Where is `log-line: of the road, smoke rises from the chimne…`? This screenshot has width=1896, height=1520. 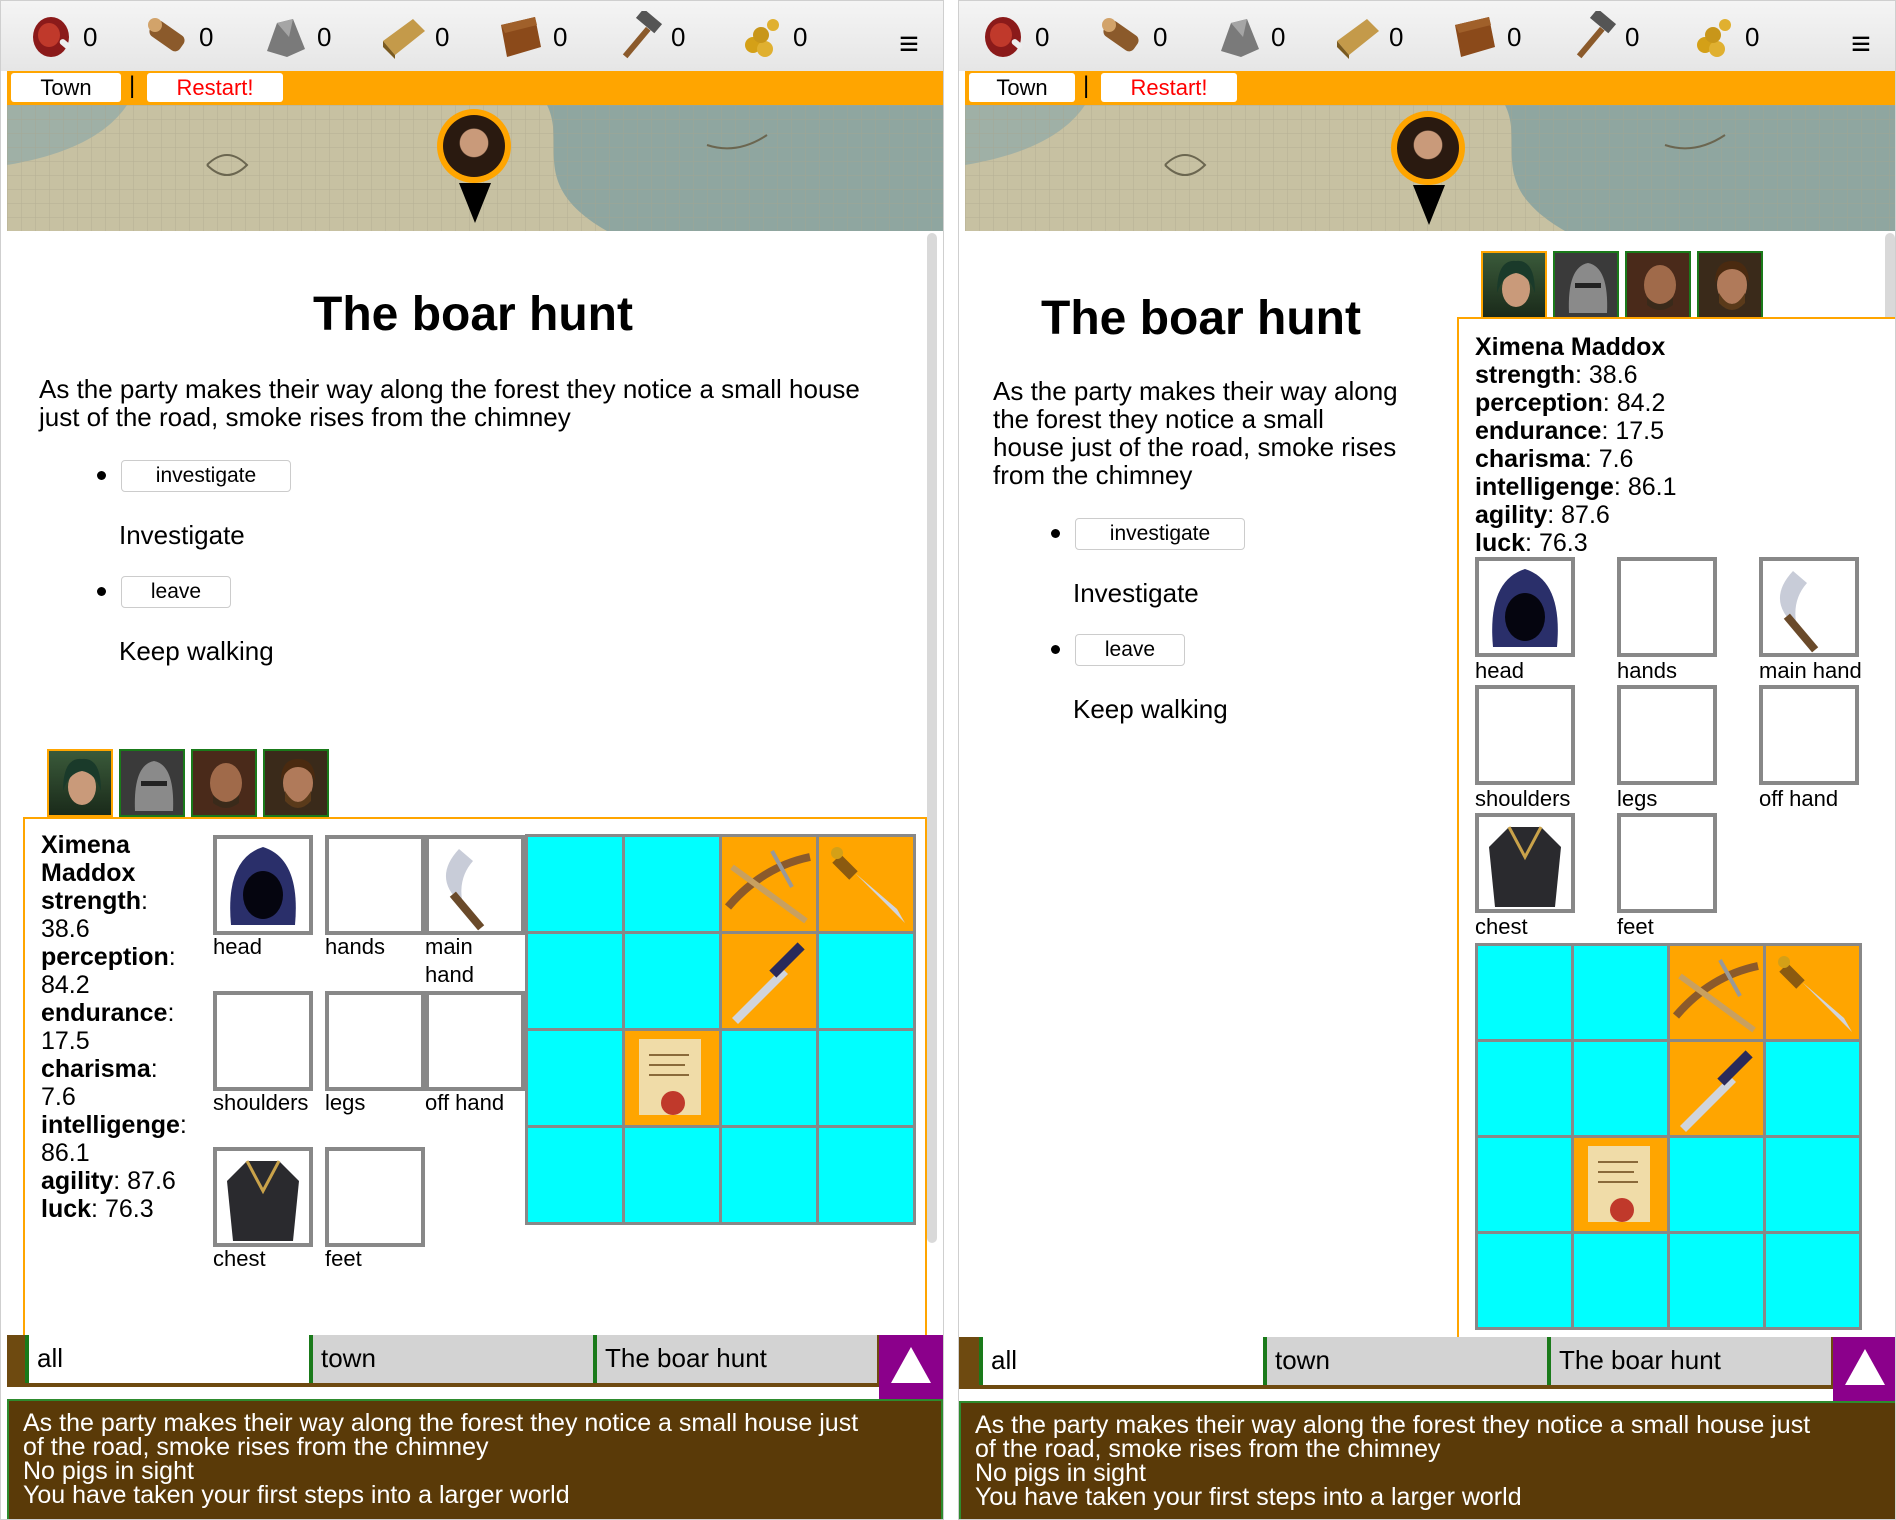 log-line: of the road, smoke rises from the chimne… is located at coordinates (1208, 1449).